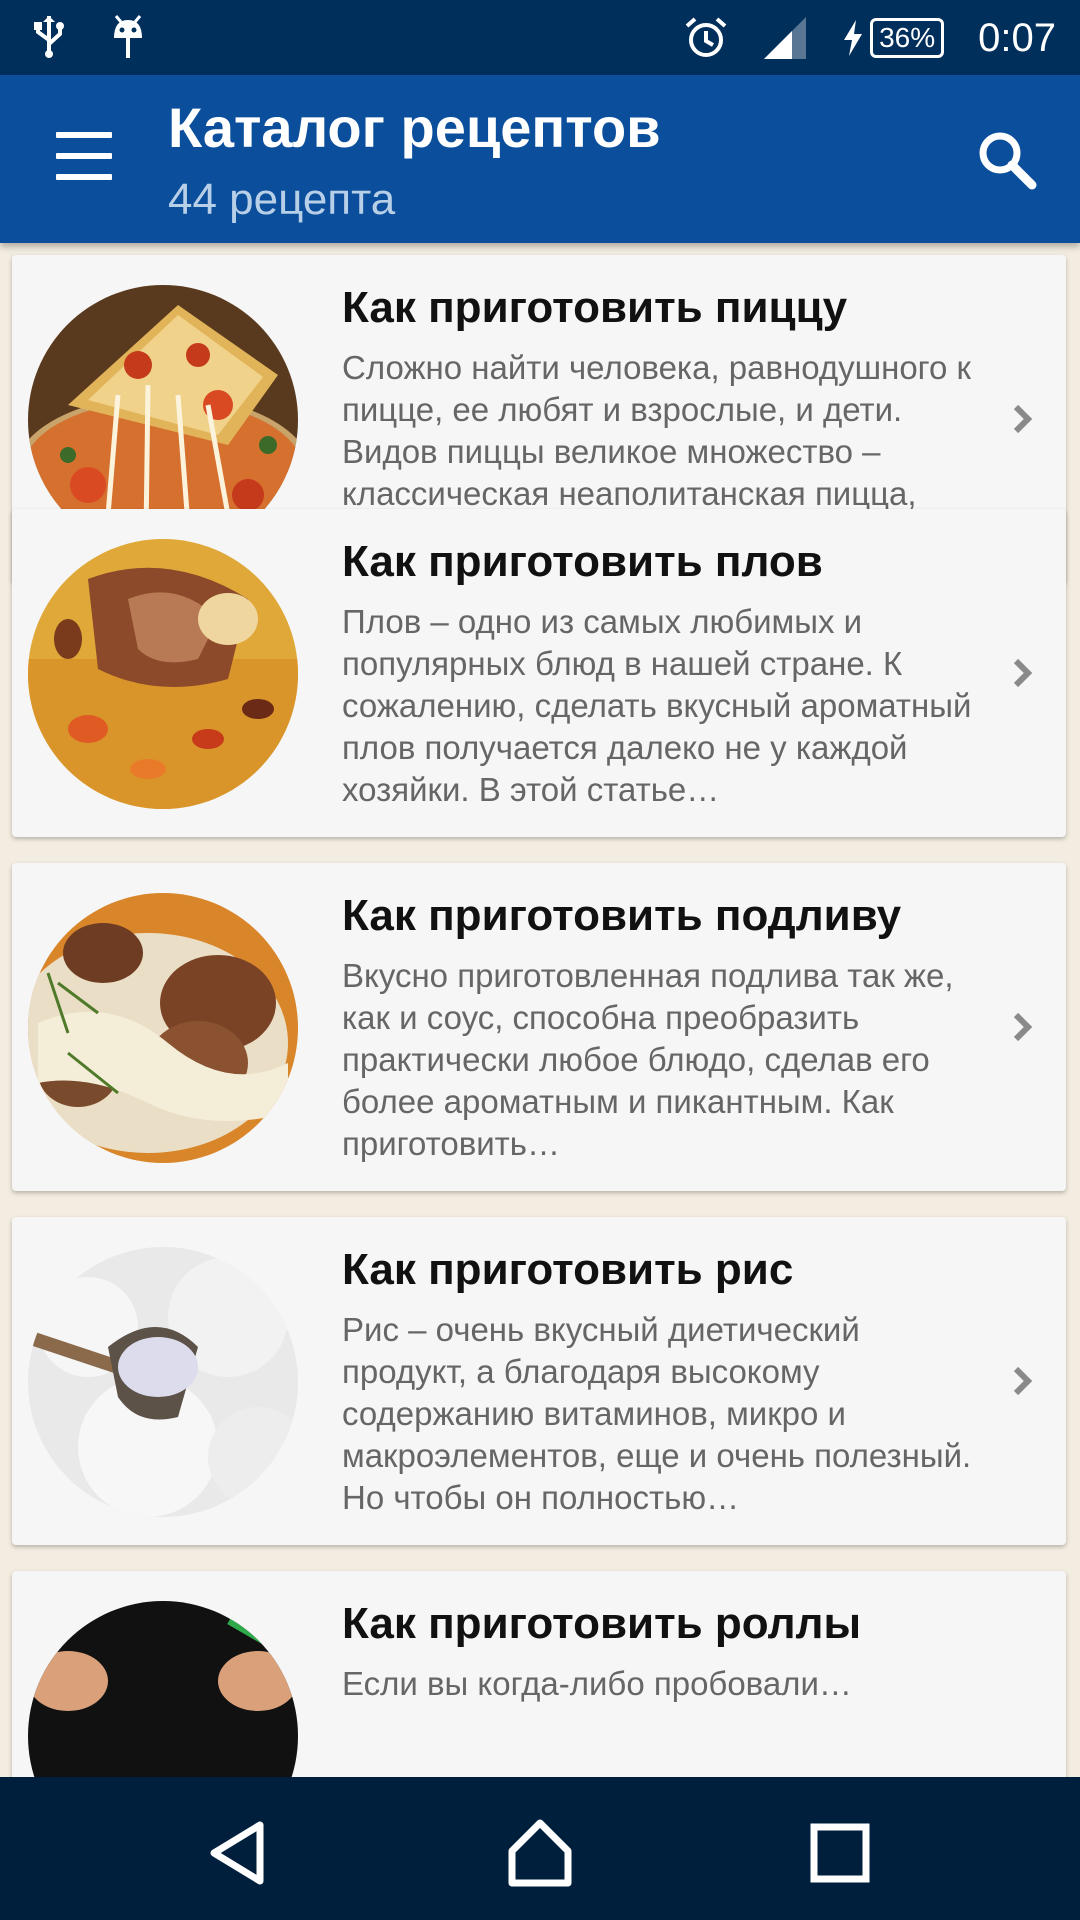  What do you see at coordinates (240, 1853) in the screenshot?
I see `back-icon` at bounding box center [240, 1853].